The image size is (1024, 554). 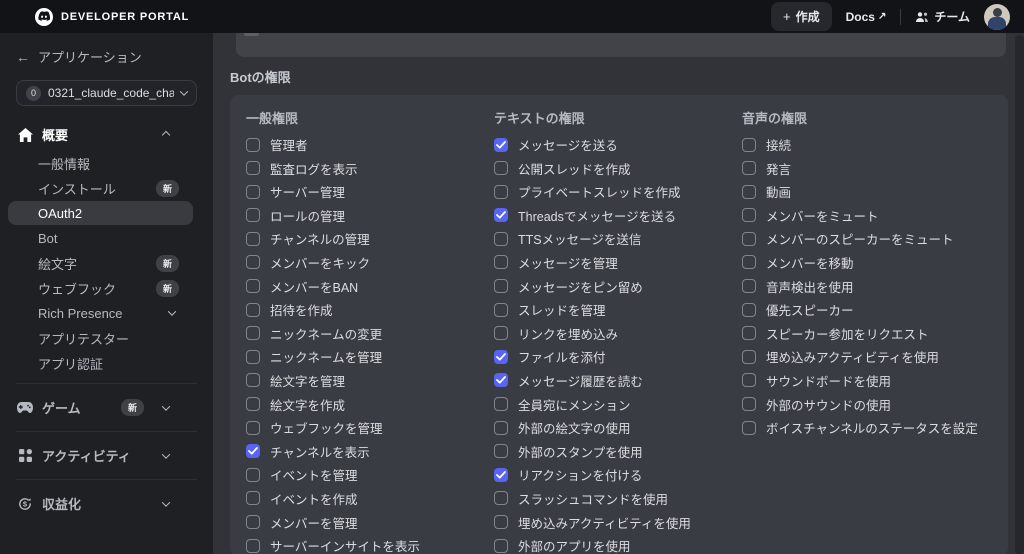 I want to click on sidebar-item-overview: 概要, so click(x=106, y=134).